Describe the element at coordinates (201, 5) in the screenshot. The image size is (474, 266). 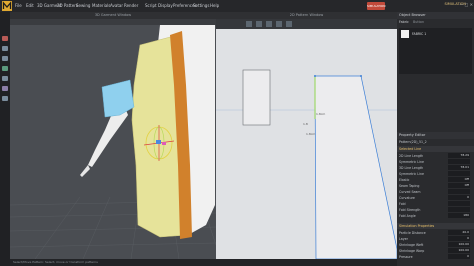
I see `menu-settings: Settings` at that location.